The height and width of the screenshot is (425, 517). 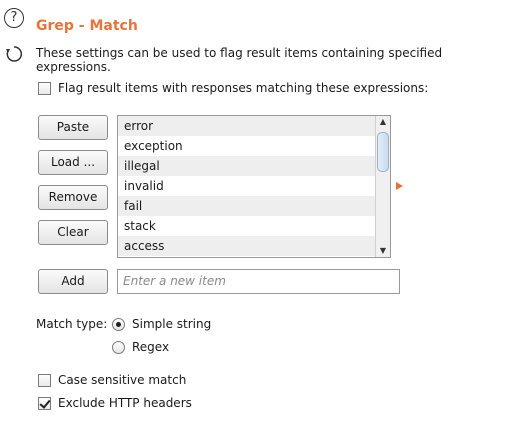 I want to click on help-icon: ?, so click(x=14, y=18).